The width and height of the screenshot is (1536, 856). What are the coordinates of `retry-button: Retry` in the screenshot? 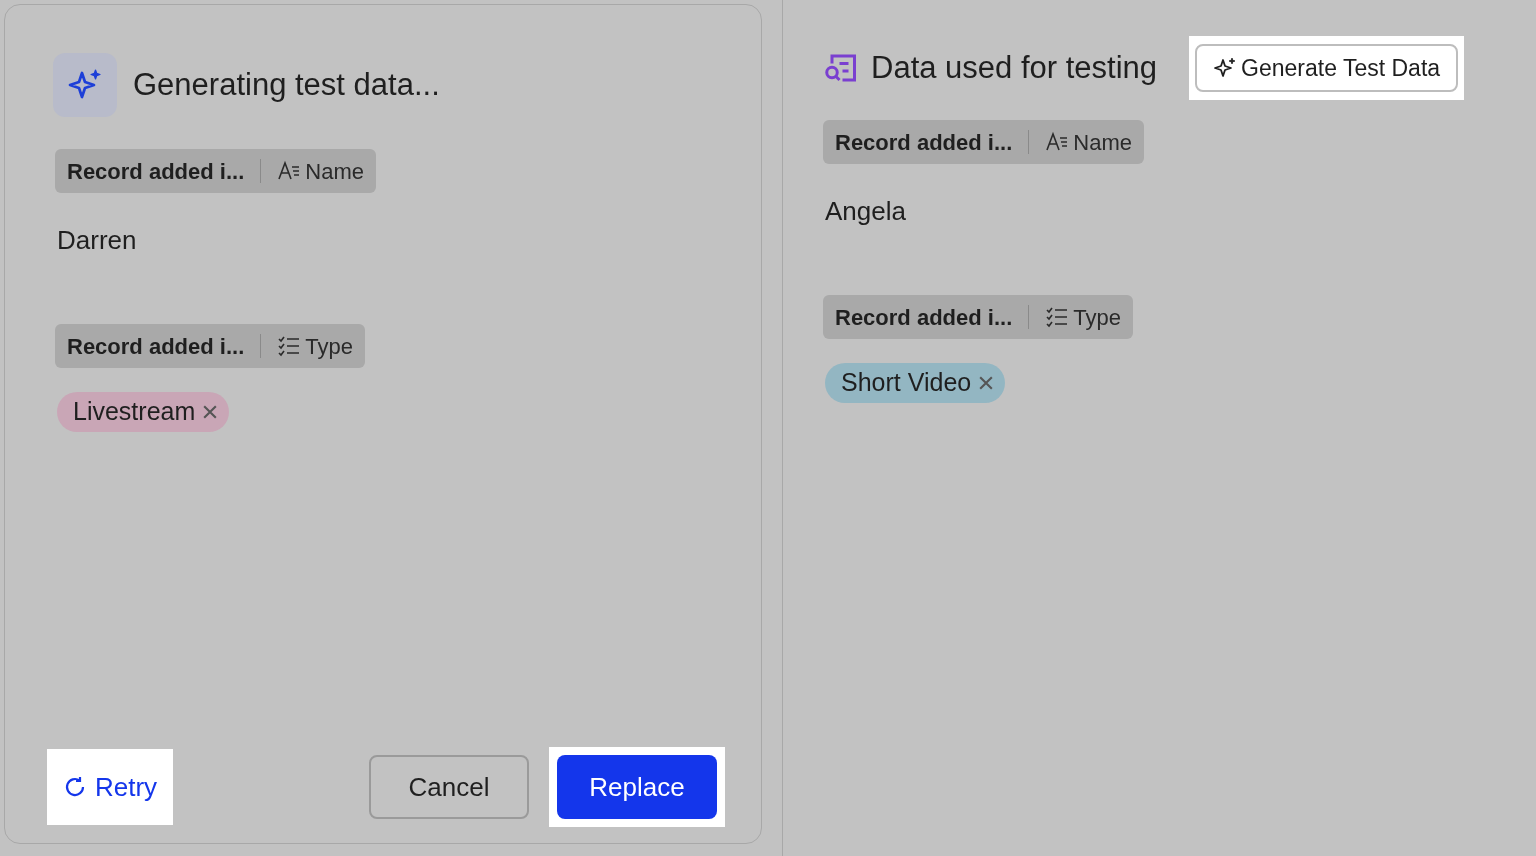 It's located at (110, 787).